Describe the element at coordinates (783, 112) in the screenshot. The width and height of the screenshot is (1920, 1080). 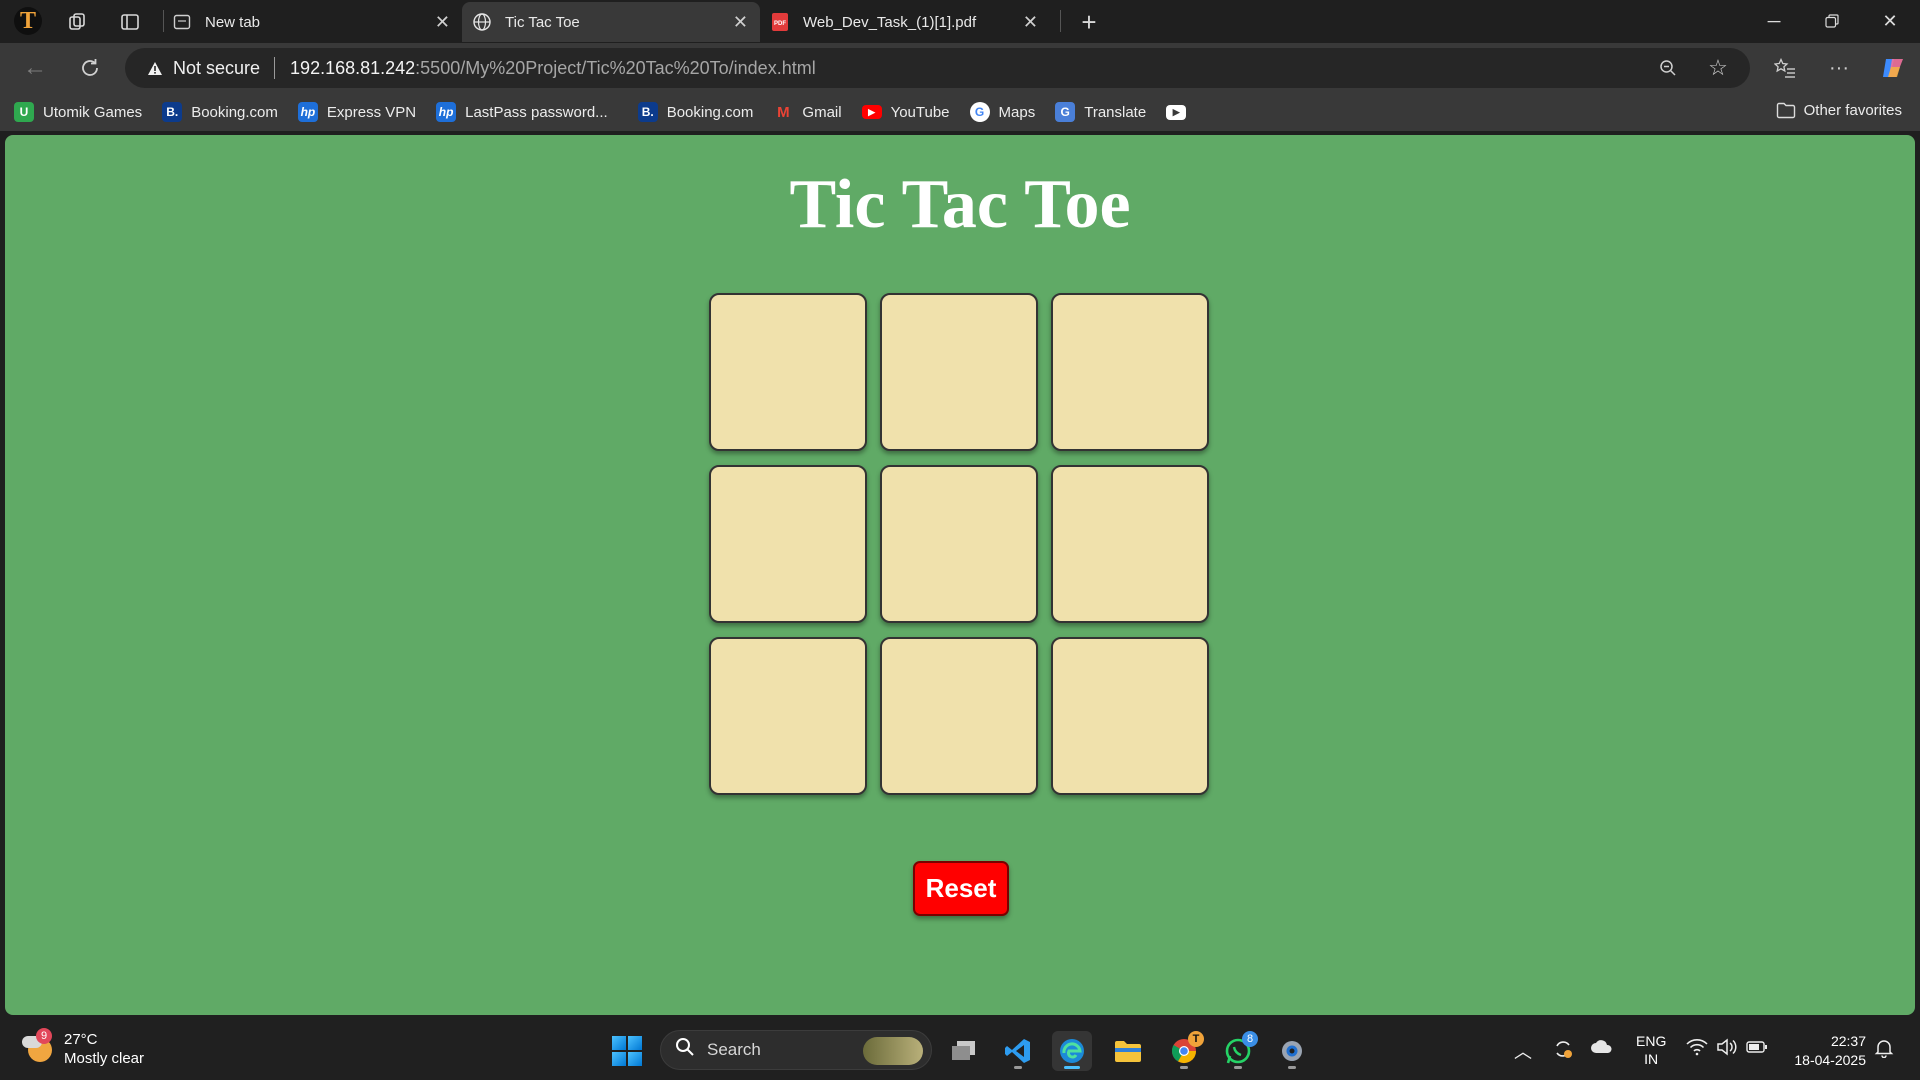
I see `gmail-icon: M` at that location.